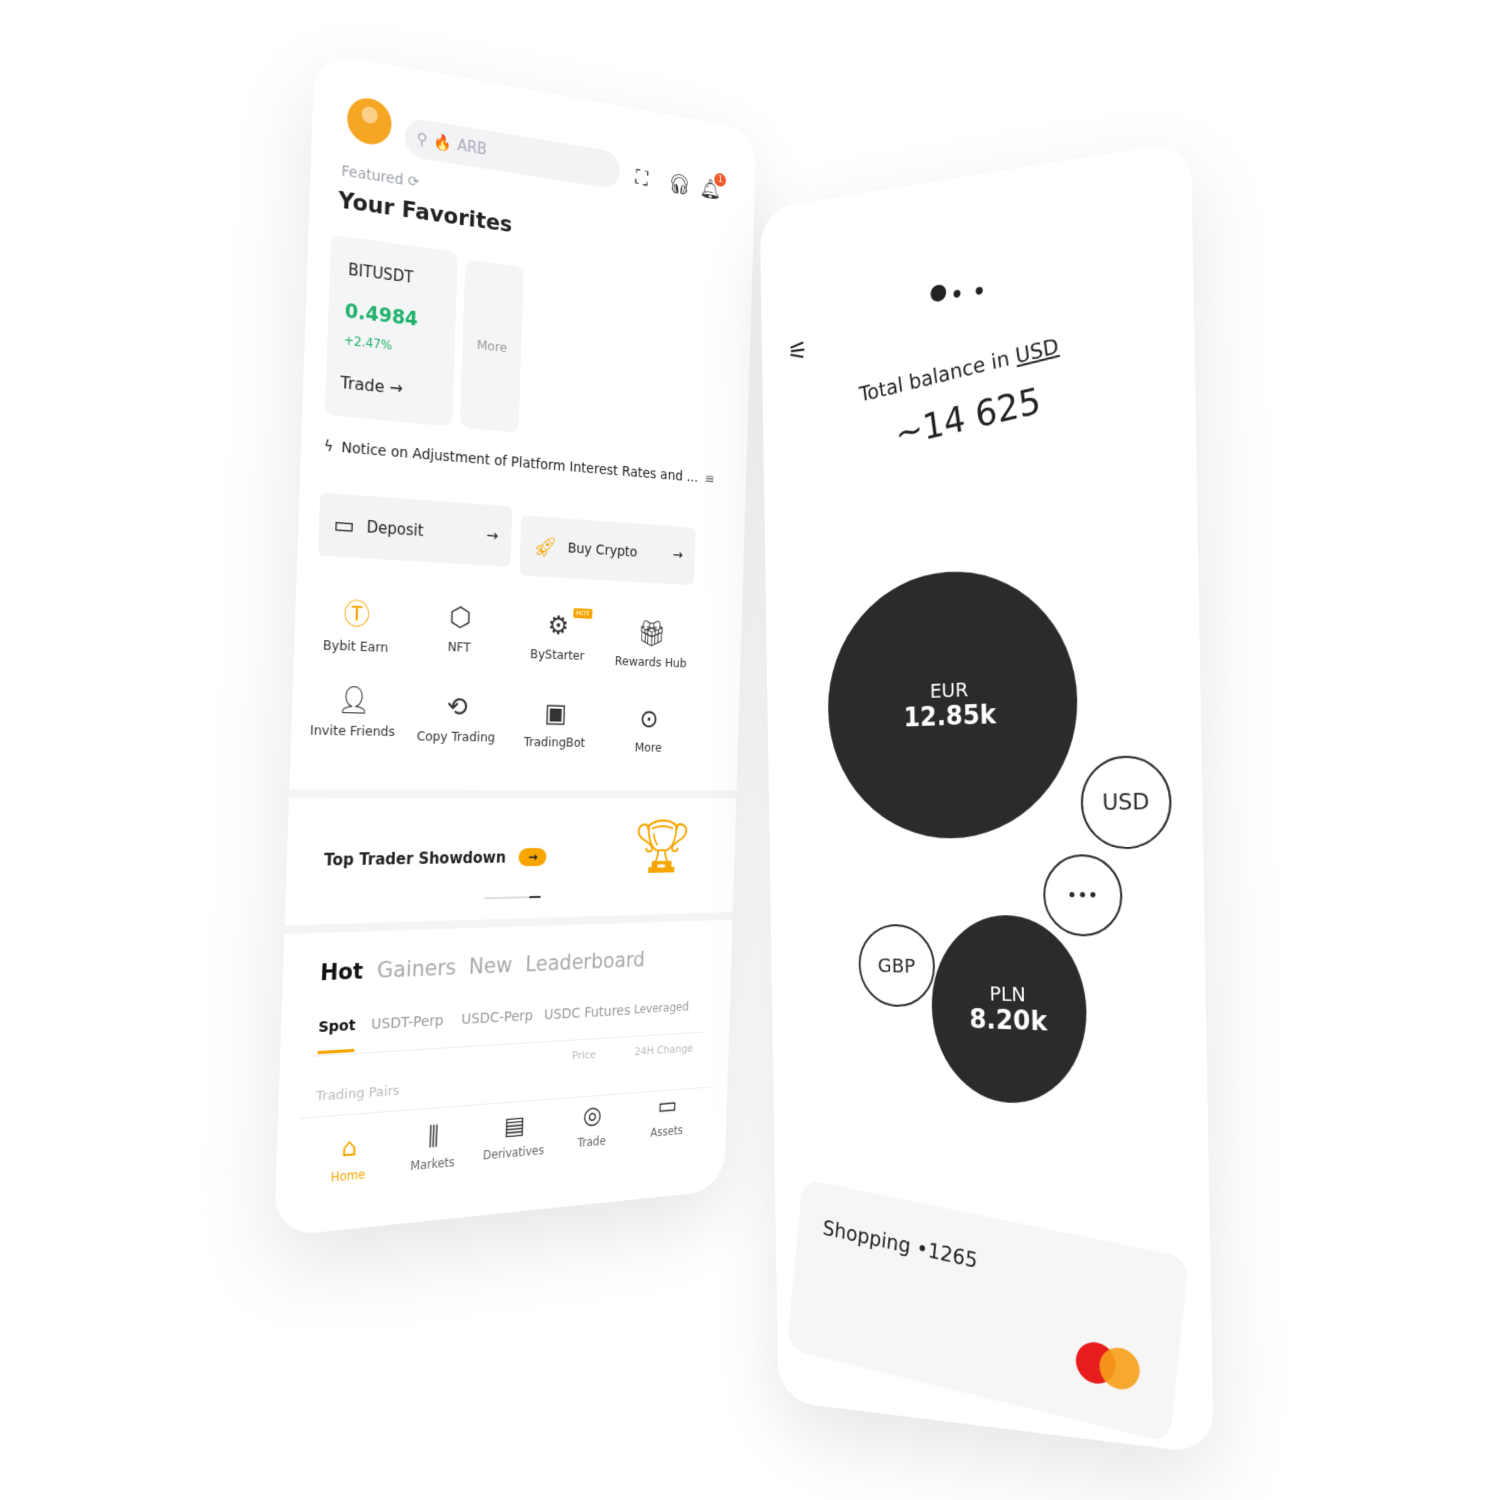 This screenshot has width=1500, height=1500. Describe the element at coordinates (497, 1018) in the screenshot. I see `subtab-usdc-perp: USDC-Perp` at that location.